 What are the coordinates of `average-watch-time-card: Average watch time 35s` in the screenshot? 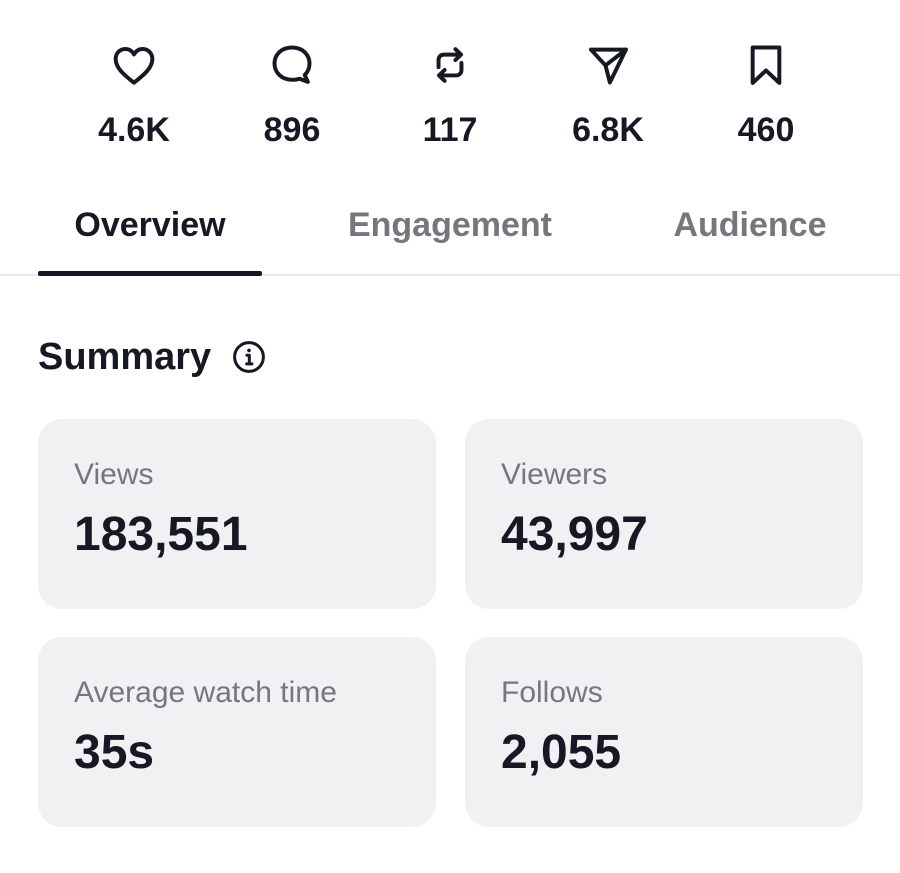 It's located at (237, 732).